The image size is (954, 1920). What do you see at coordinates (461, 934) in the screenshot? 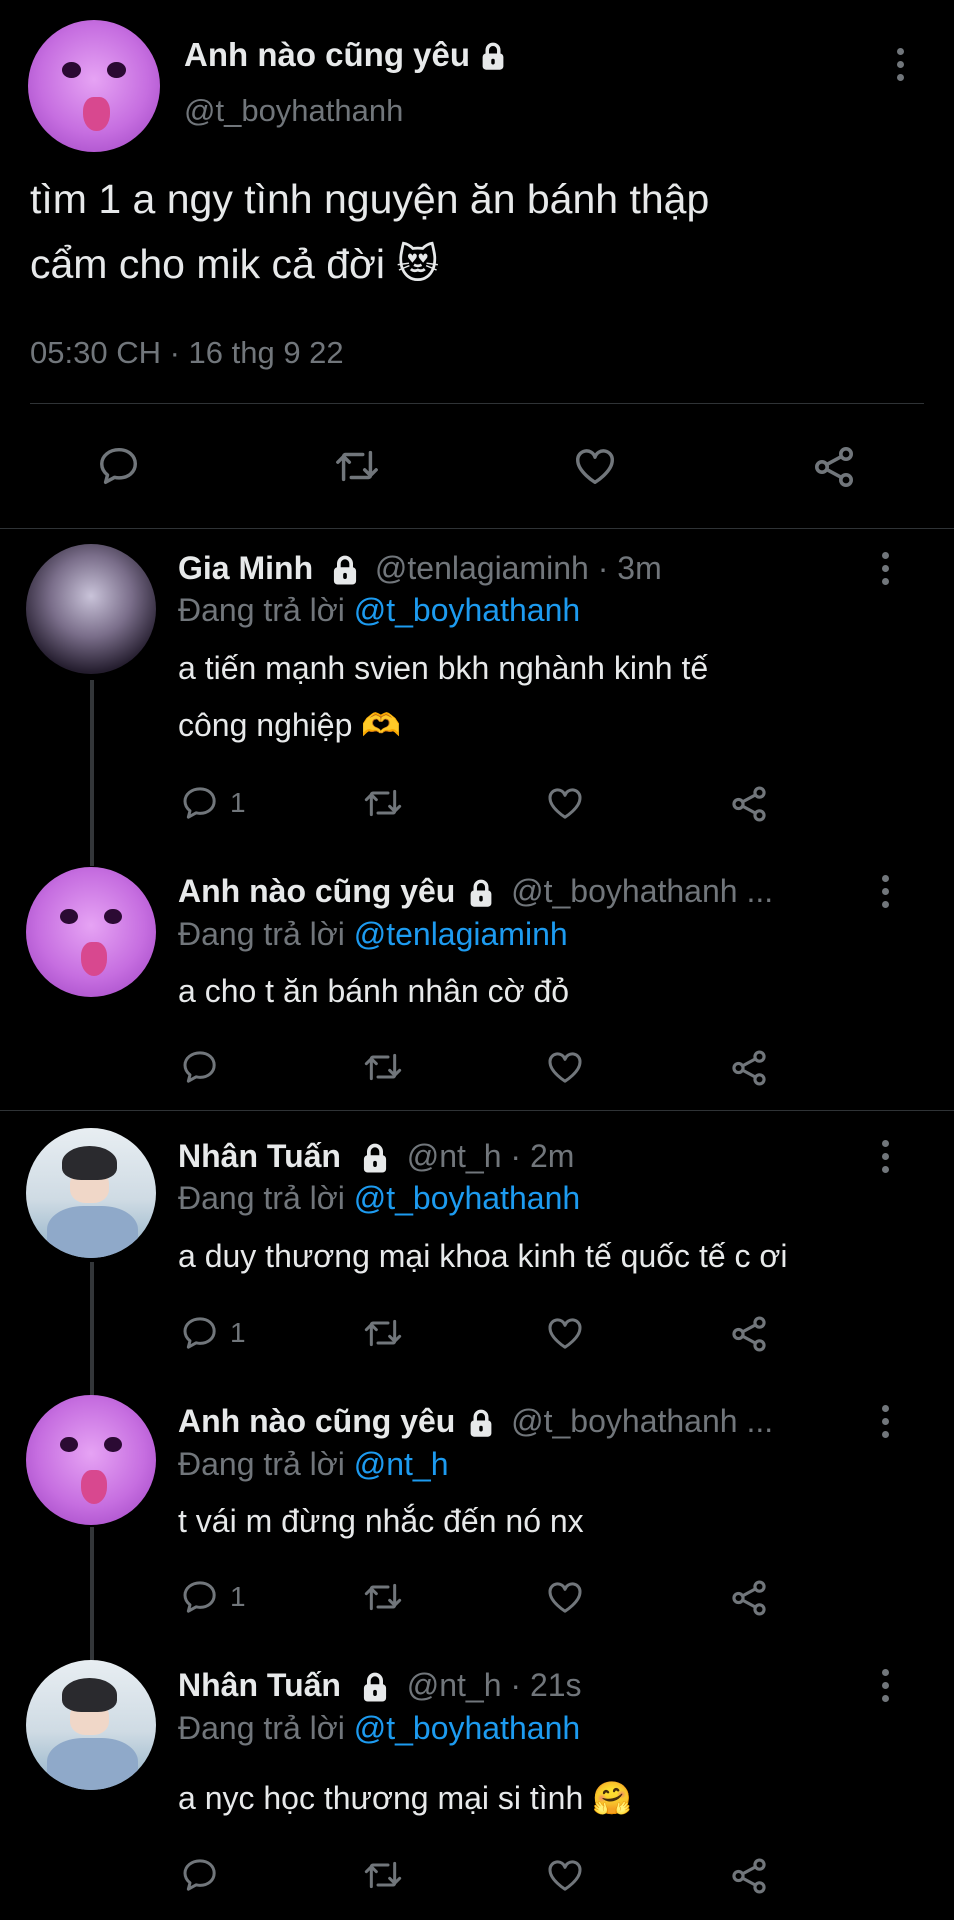
I see `replying-to-handle: @tenlagiaminh` at bounding box center [461, 934].